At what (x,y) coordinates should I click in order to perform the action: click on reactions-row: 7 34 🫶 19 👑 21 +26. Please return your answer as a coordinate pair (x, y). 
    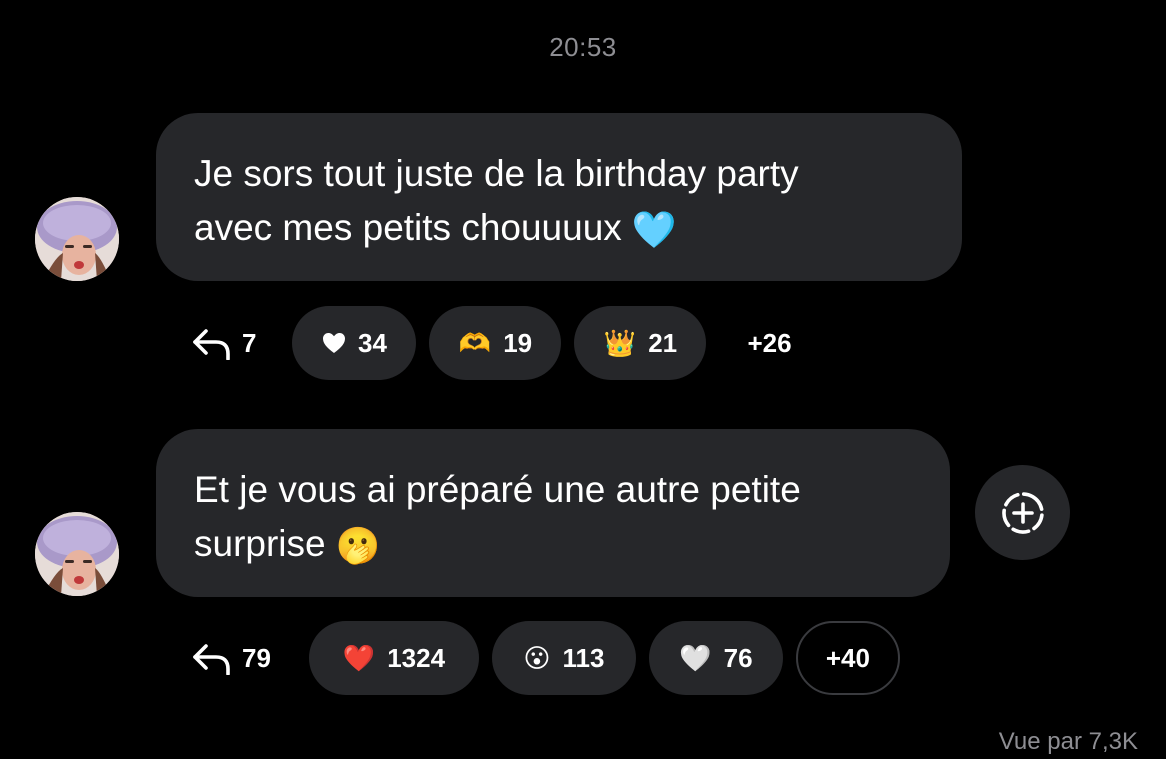
    Looking at the image, I should click on (511, 343).